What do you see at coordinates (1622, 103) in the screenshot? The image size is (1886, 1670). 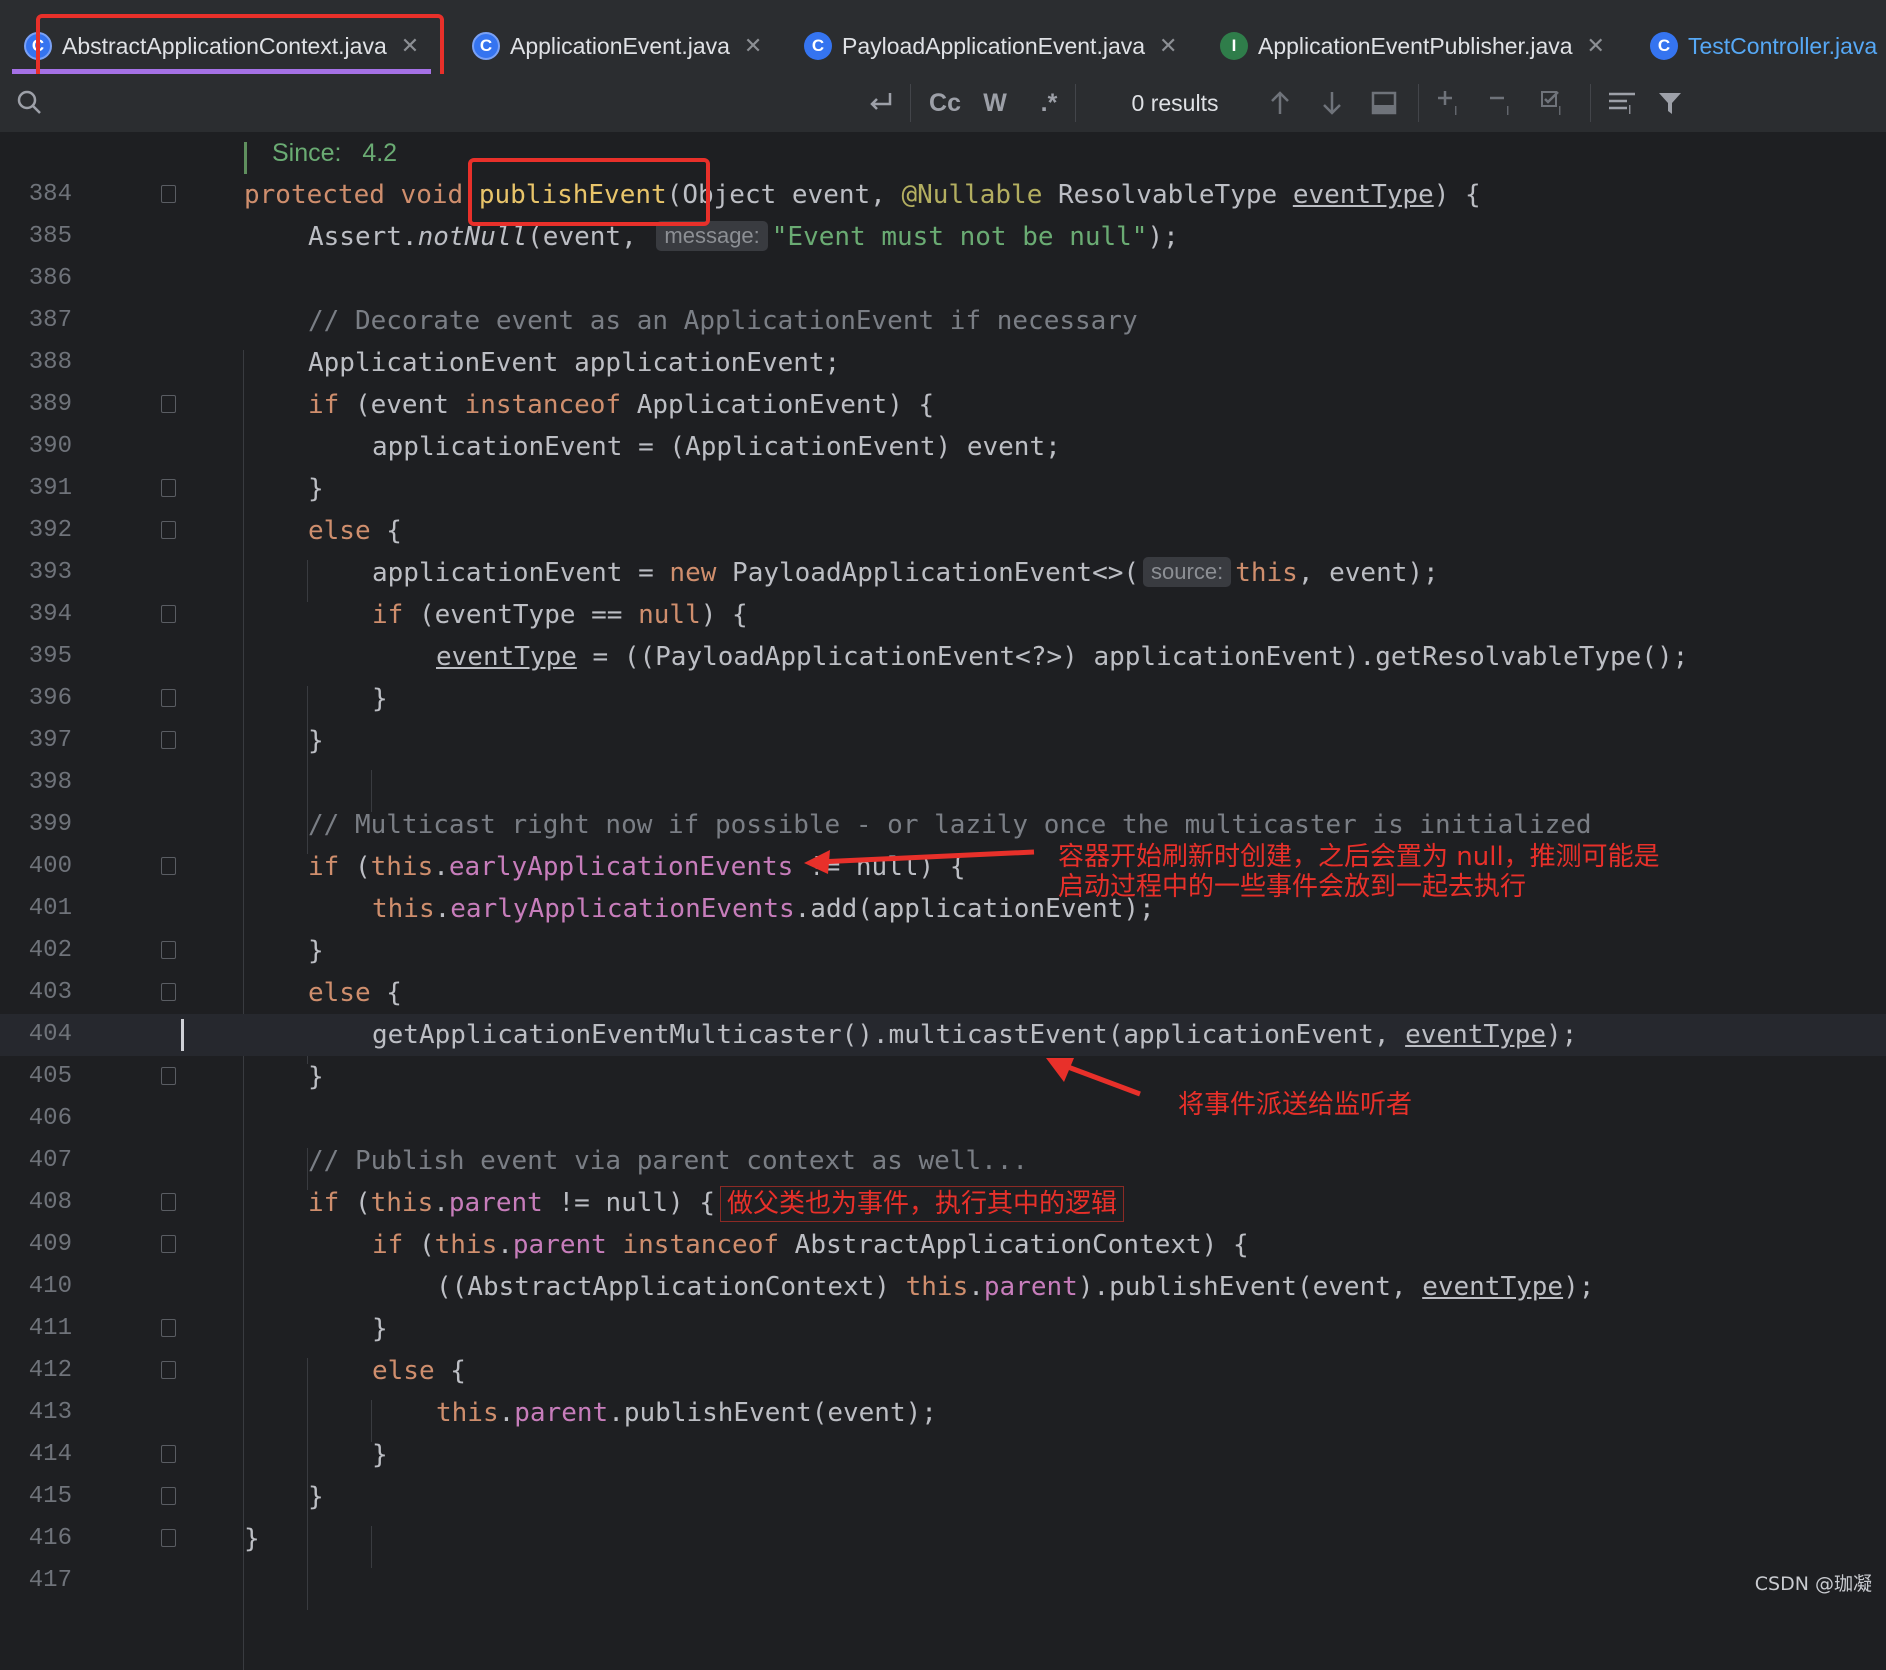 I see `in-selection-icon: I` at bounding box center [1622, 103].